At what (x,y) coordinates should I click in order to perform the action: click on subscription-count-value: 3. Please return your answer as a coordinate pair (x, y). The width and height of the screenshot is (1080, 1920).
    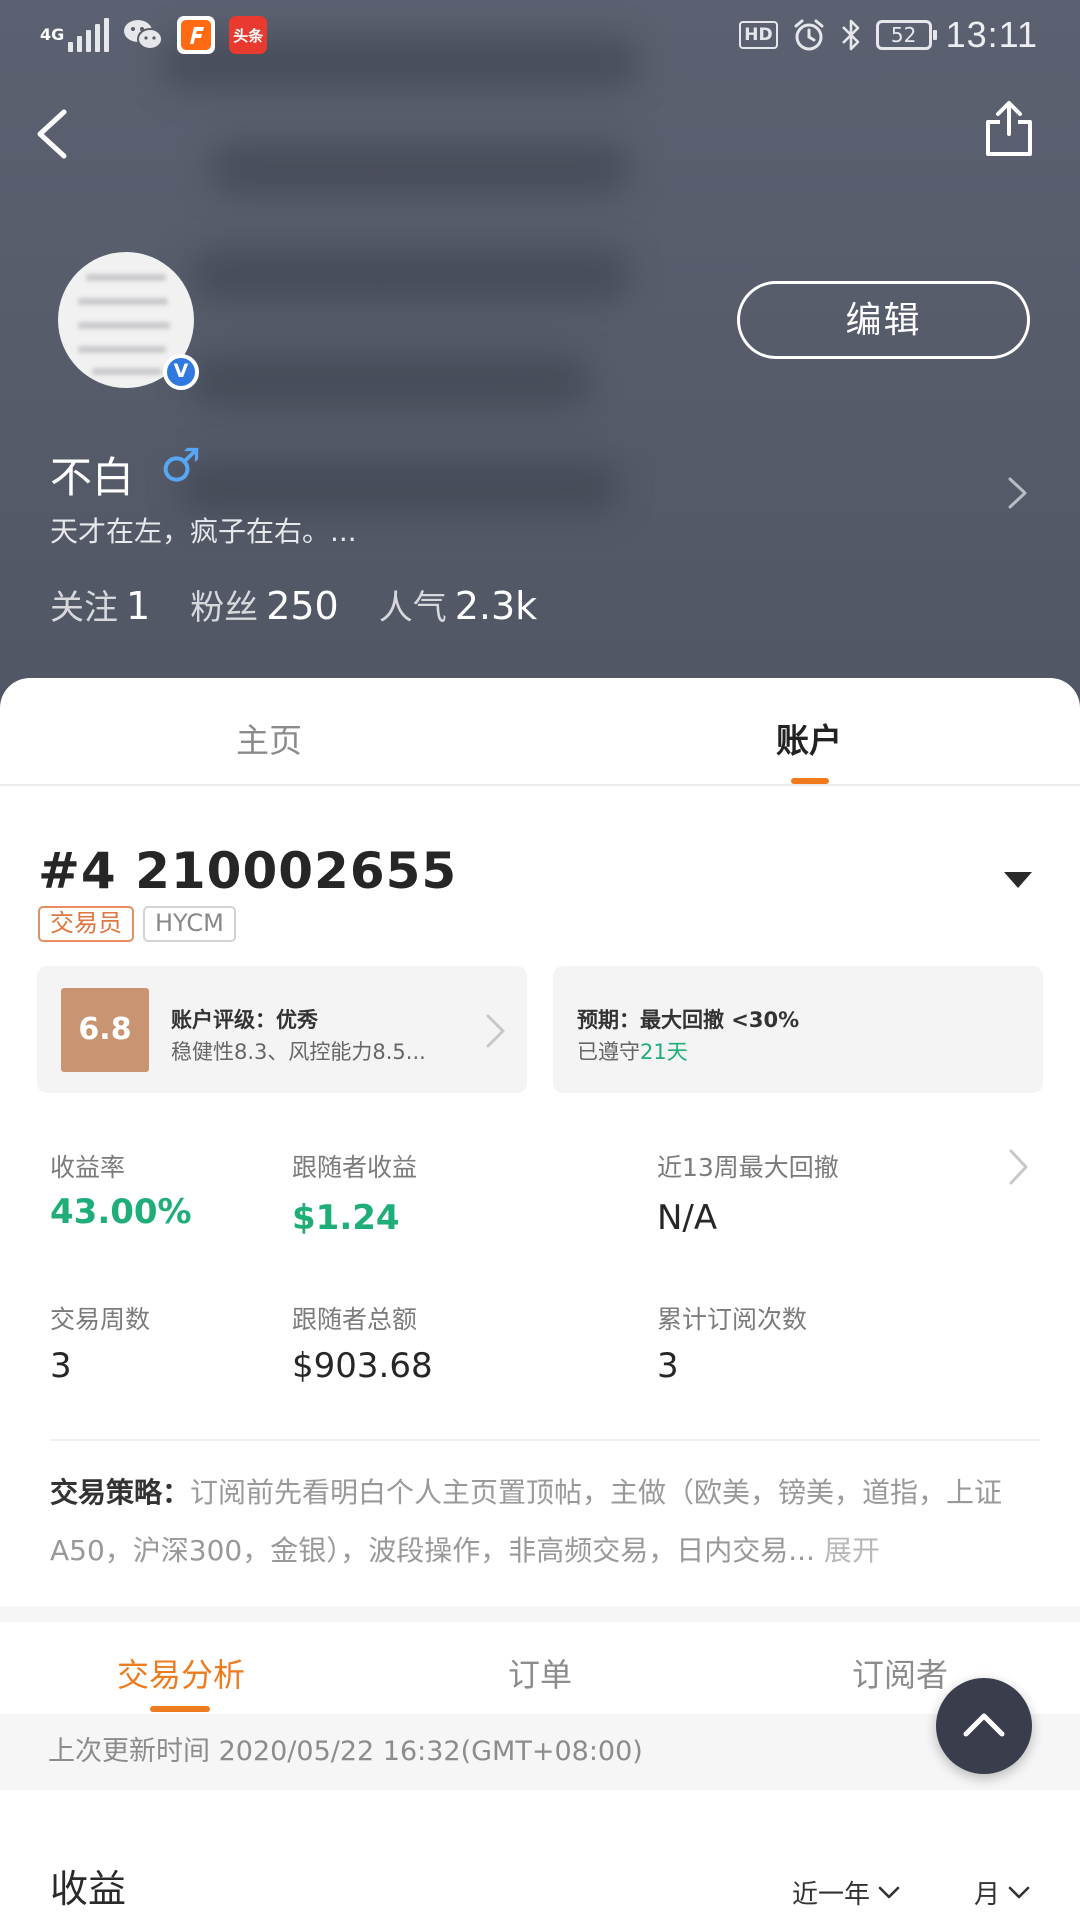
    Looking at the image, I should click on (668, 1366).